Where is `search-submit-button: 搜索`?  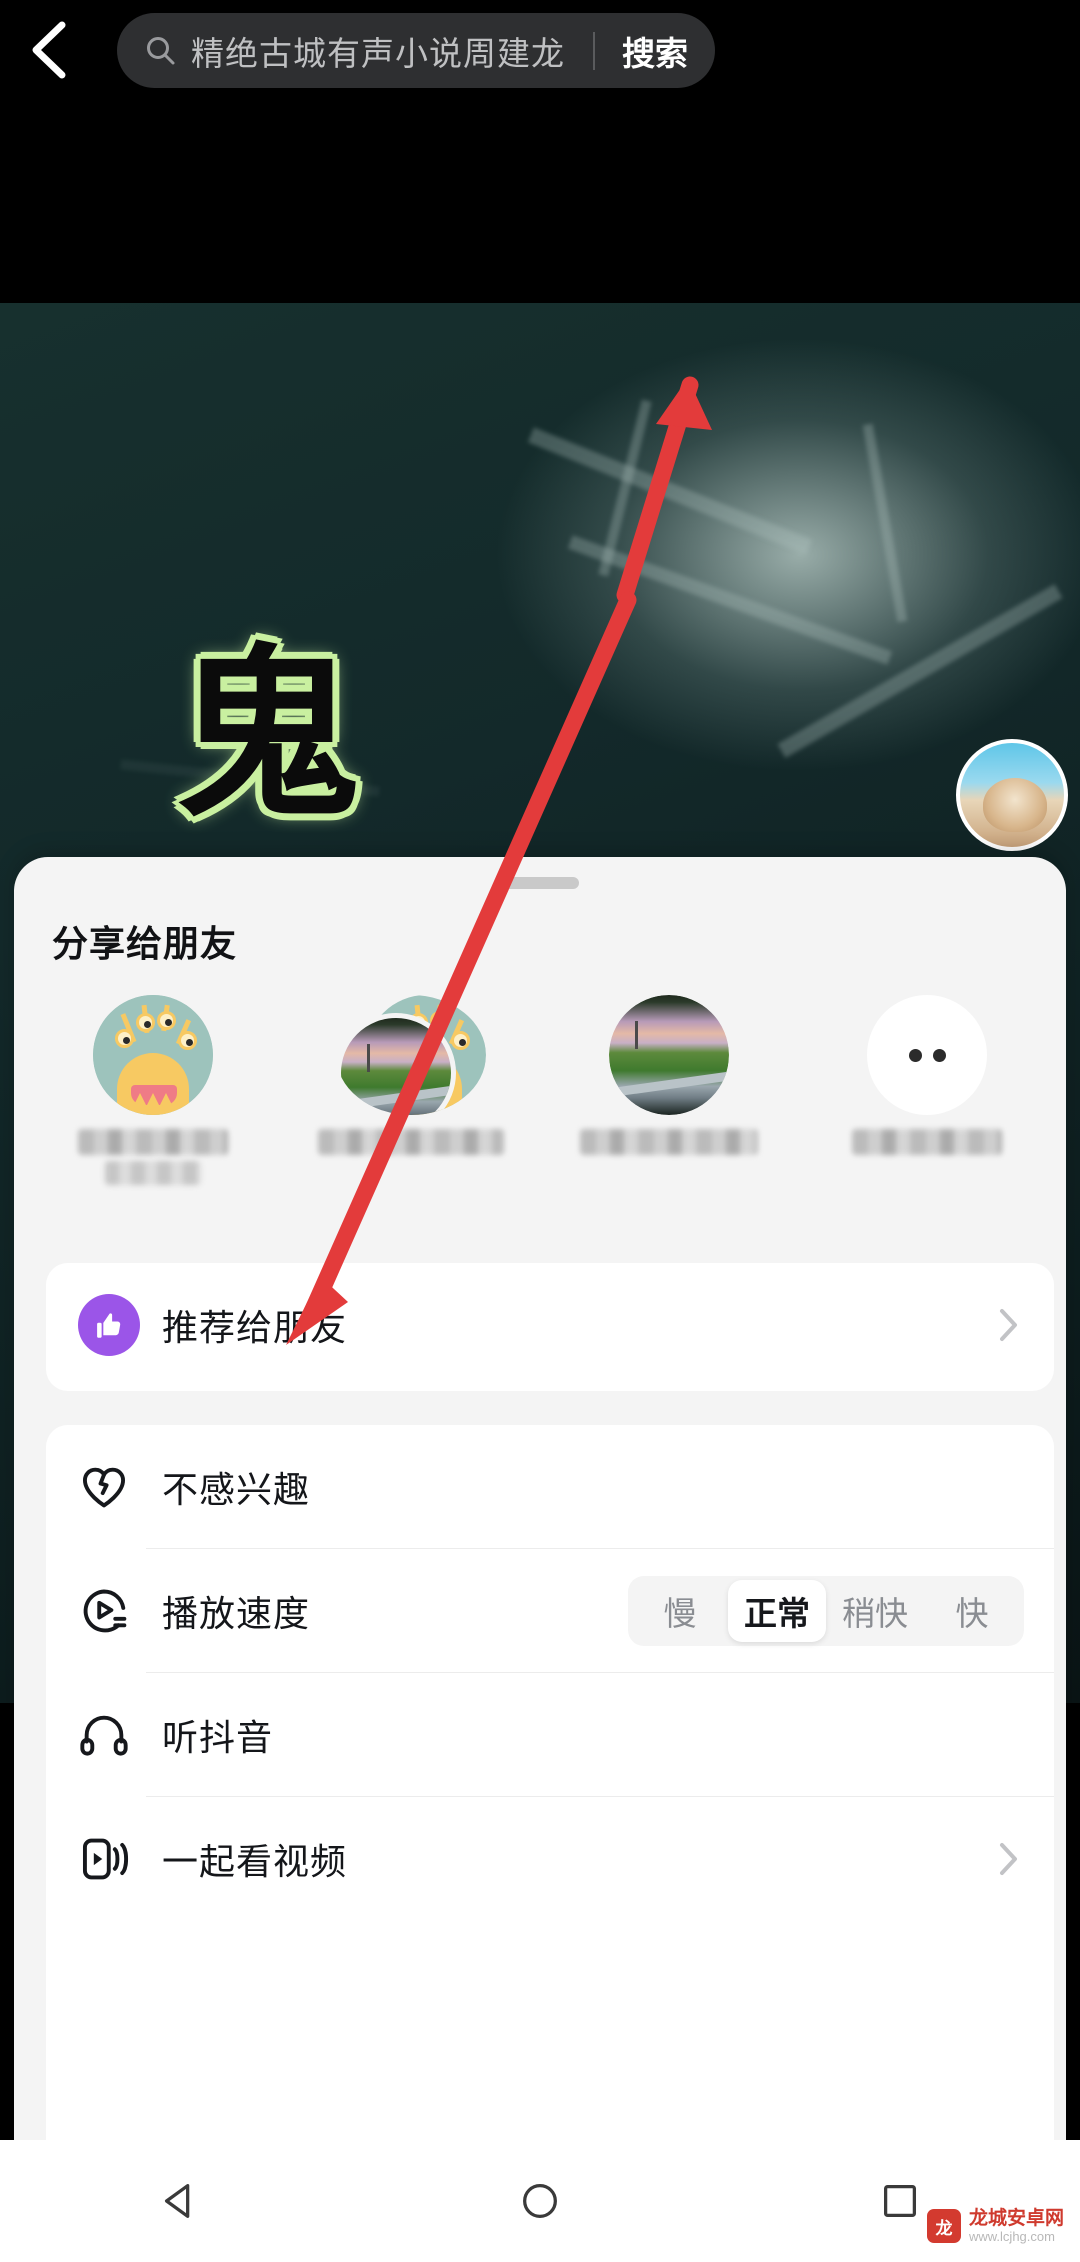
search-submit-button: 搜索 is located at coordinates (655, 51).